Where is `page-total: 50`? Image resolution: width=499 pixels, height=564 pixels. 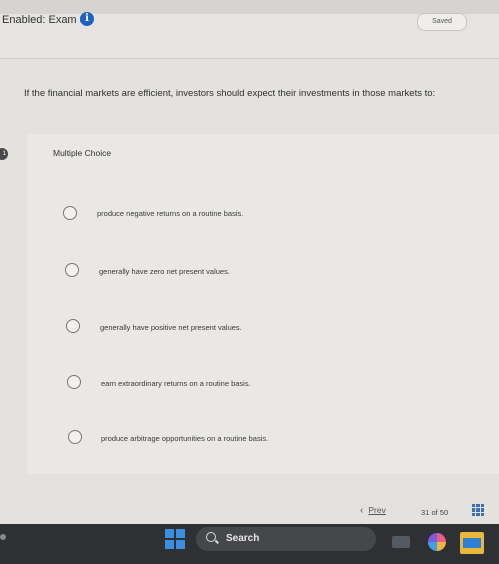
page-total: 50 is located at coordinates (444, 512).